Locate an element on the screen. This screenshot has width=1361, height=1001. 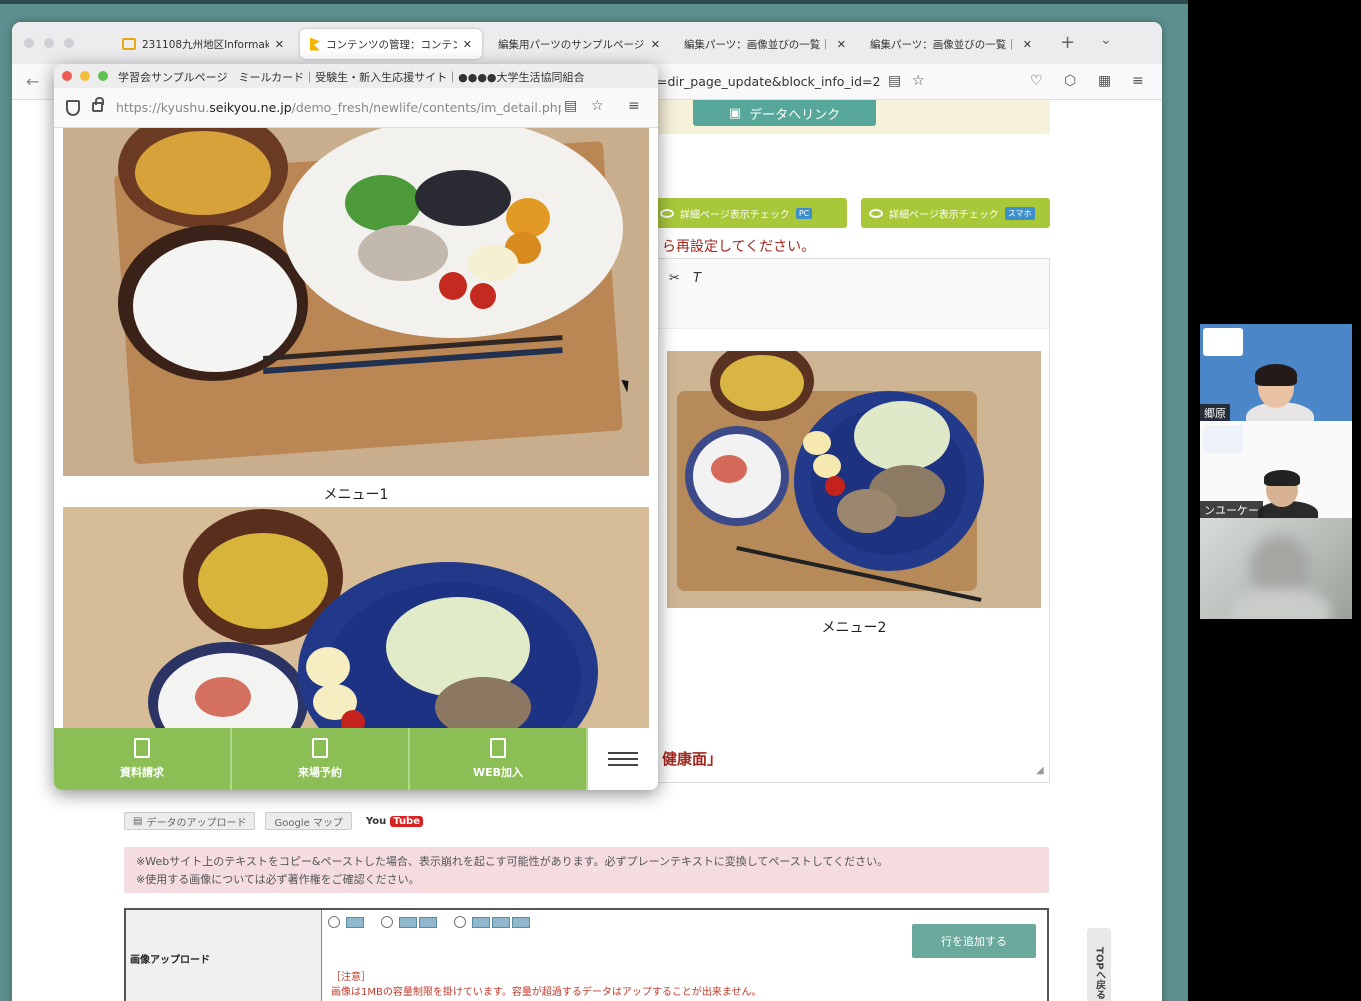
phone-icon is located at coordinates (320, 748).